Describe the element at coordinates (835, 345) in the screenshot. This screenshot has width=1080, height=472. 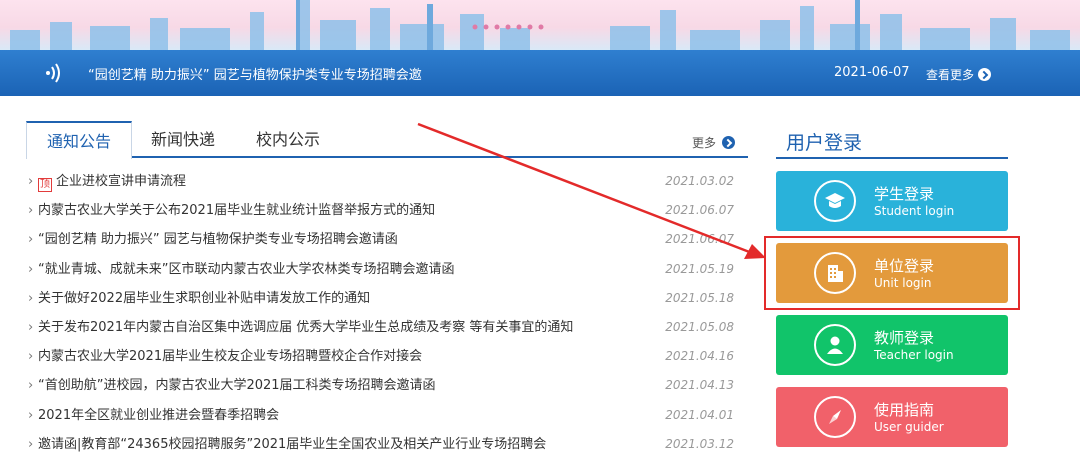
I see `person-icon` at that location.